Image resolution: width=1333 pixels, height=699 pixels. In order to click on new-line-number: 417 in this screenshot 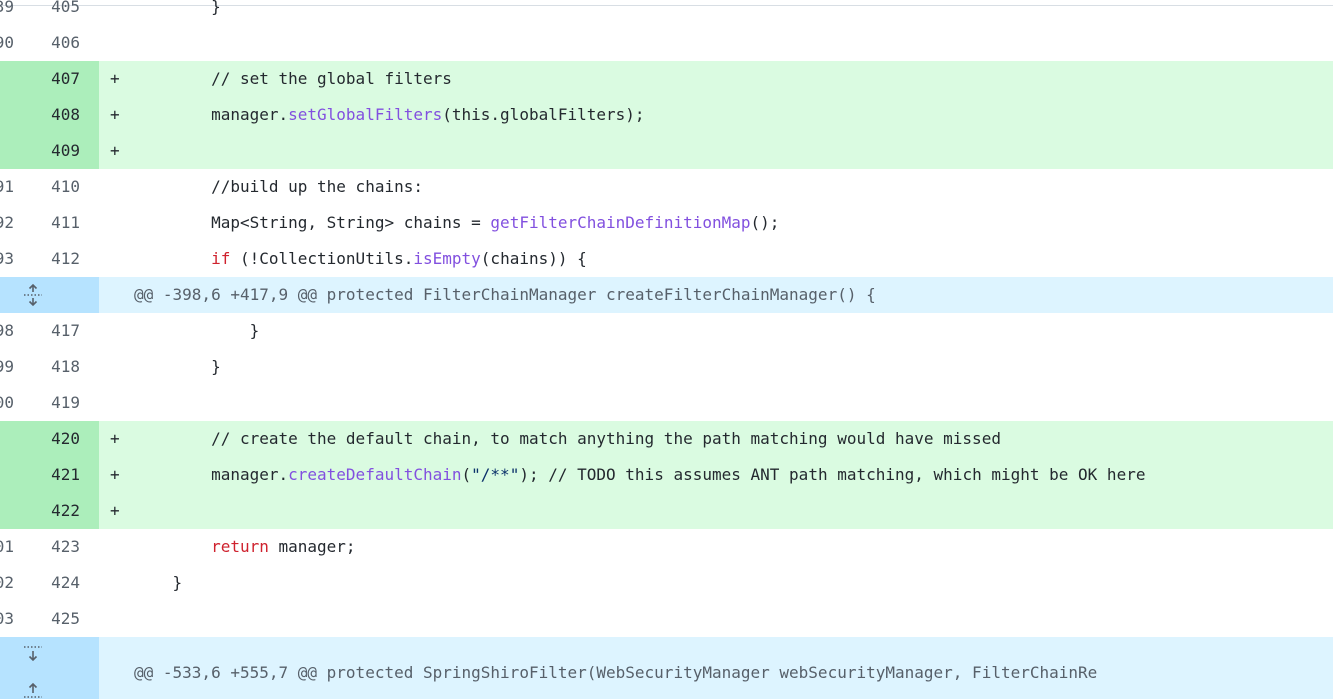, I will do `click(60, 331)`.